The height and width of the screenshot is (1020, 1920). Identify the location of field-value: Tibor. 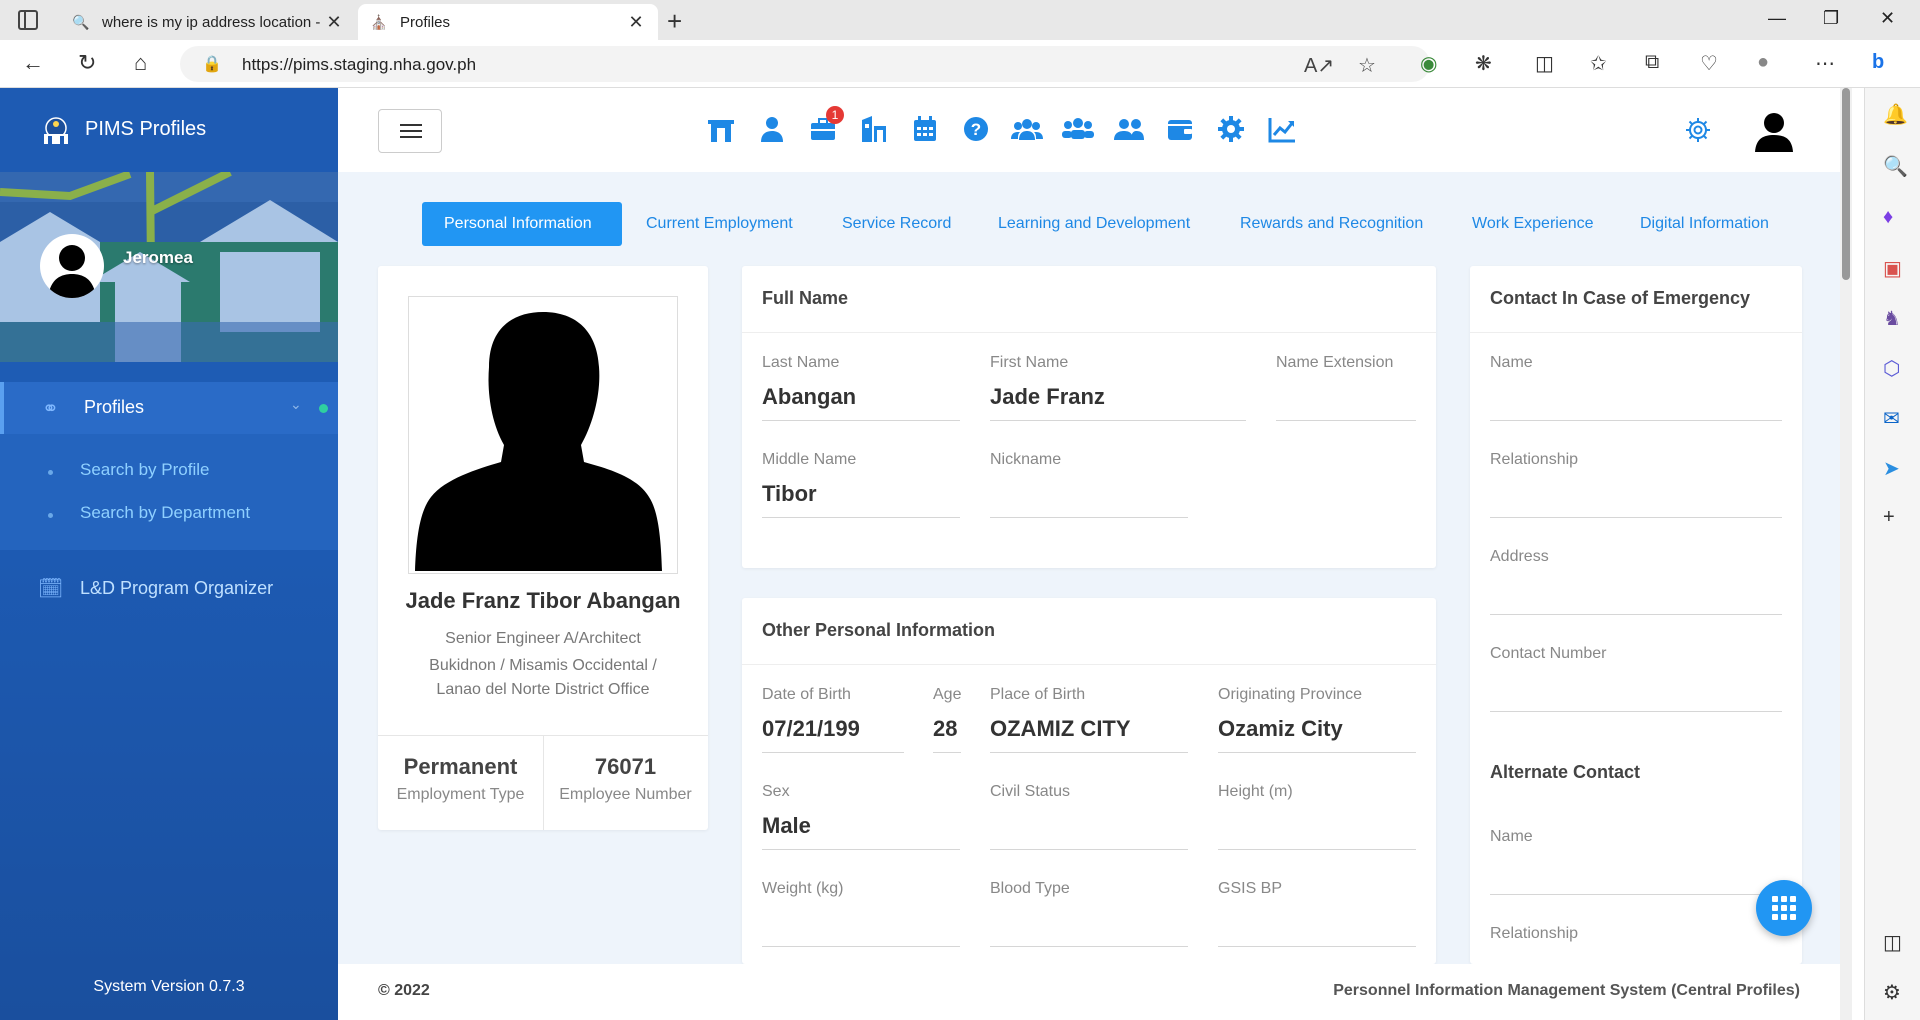
(789, 493).